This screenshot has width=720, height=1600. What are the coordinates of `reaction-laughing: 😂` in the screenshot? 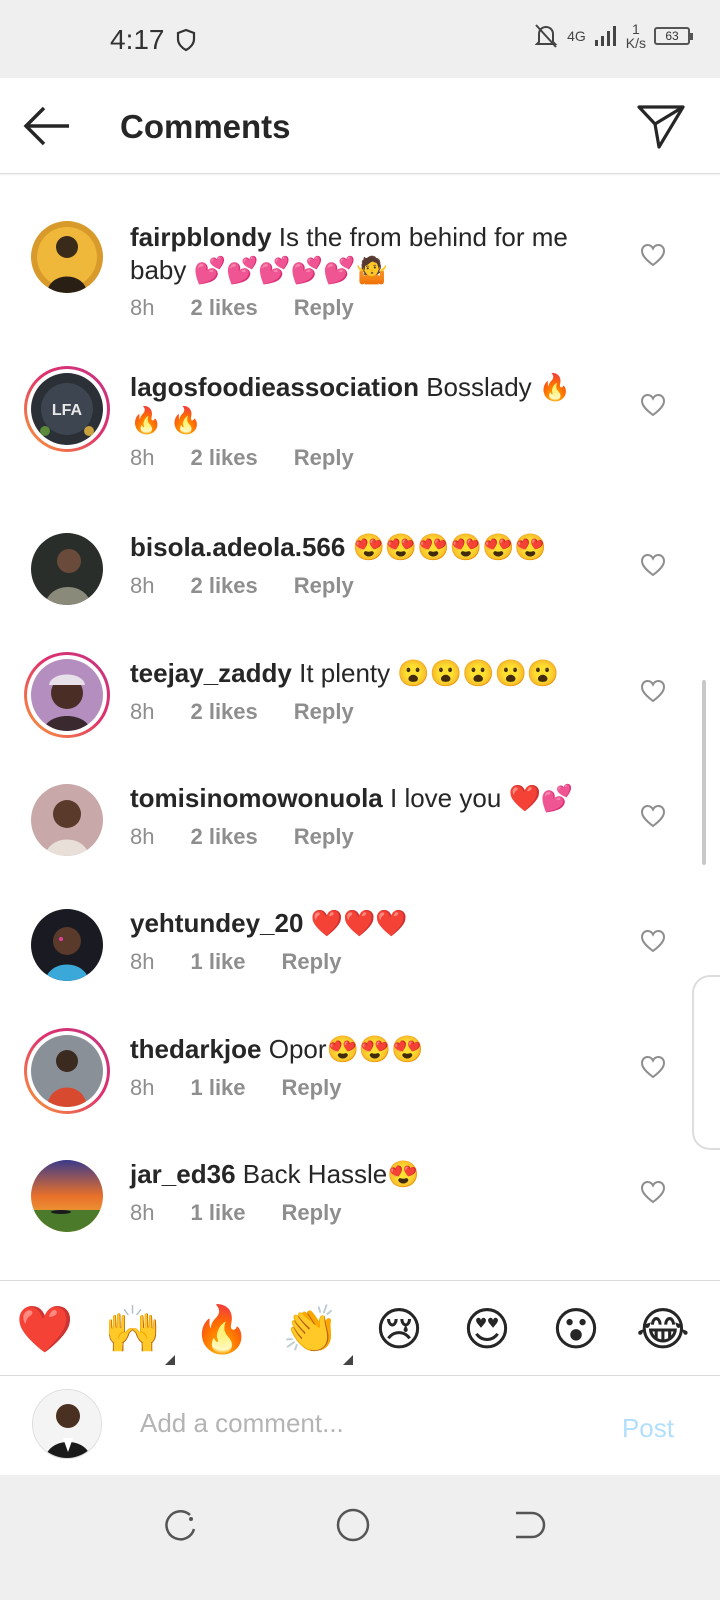 It's located at (663, 1329).